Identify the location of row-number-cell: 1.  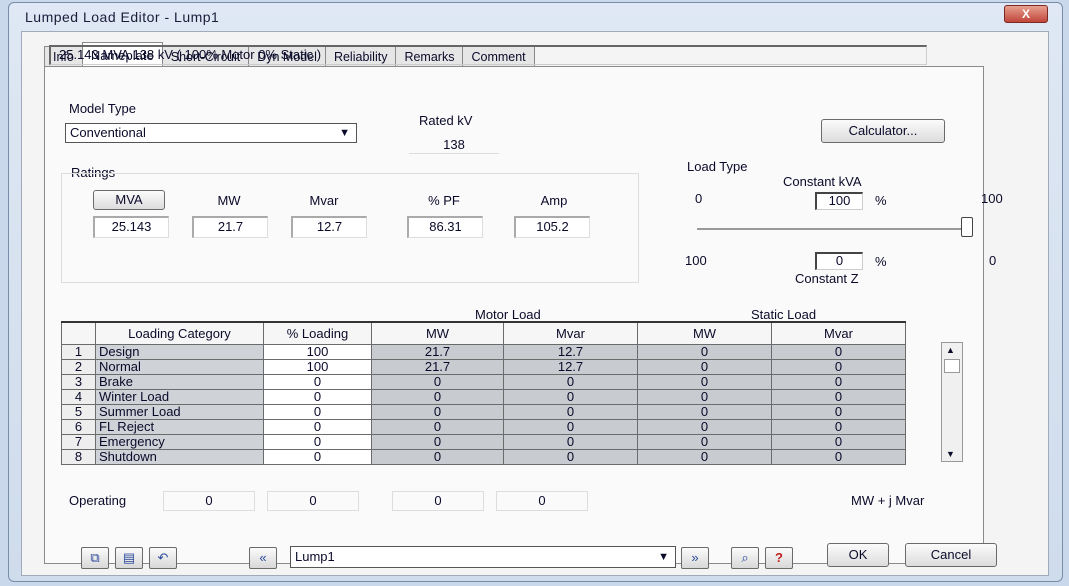
(78, 351).